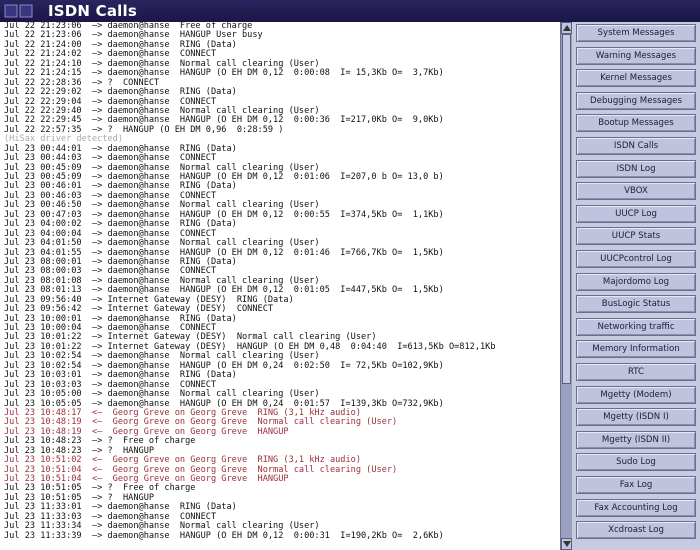 This screenshot has height=550, width=700. Describe the element at coordinates (636, 349) in the screenshot. I see `memory-information-button: Memory Information` at that location.